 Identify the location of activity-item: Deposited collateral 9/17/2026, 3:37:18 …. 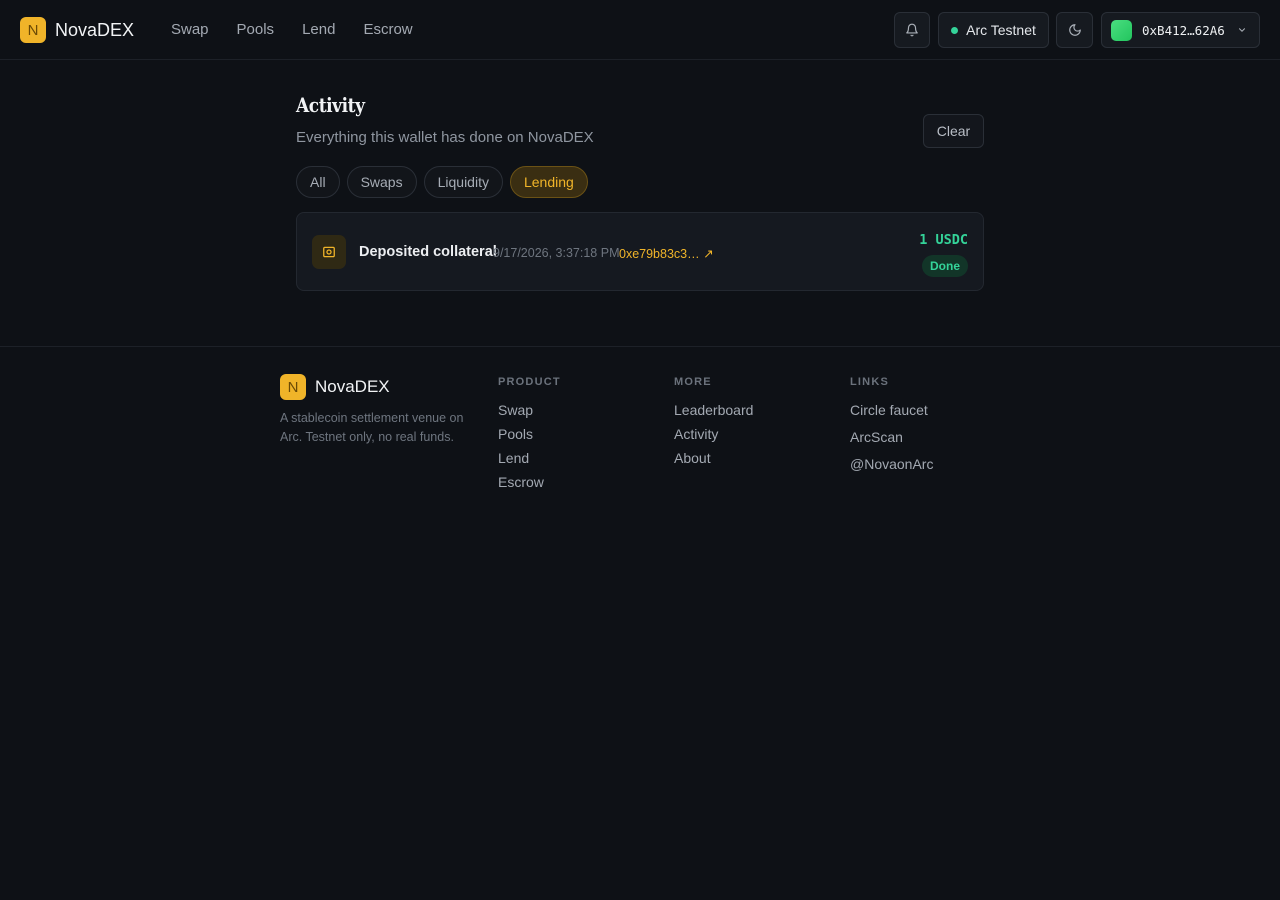
(640, 251).